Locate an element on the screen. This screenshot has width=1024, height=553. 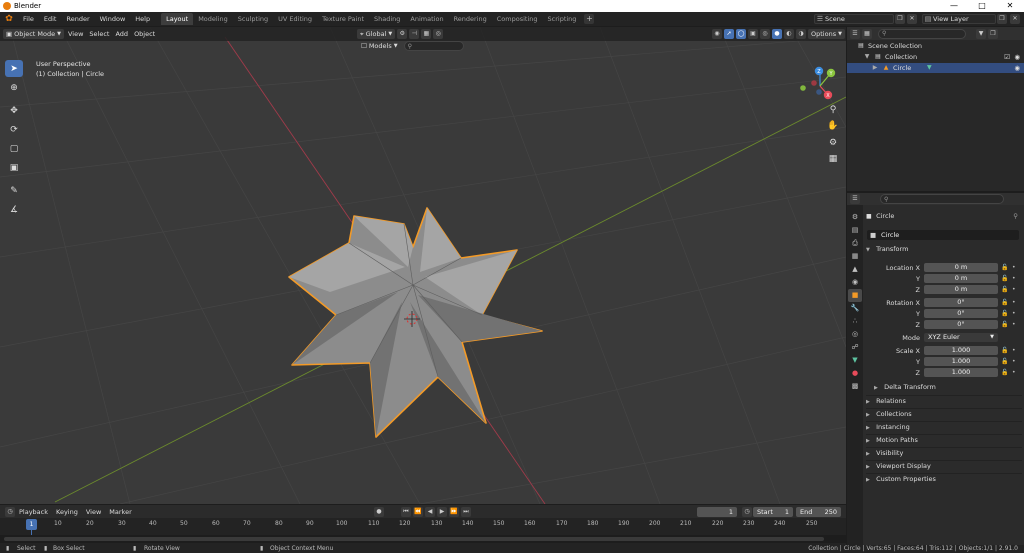
timeline-scrollbar is located at coordinates (423, 539).